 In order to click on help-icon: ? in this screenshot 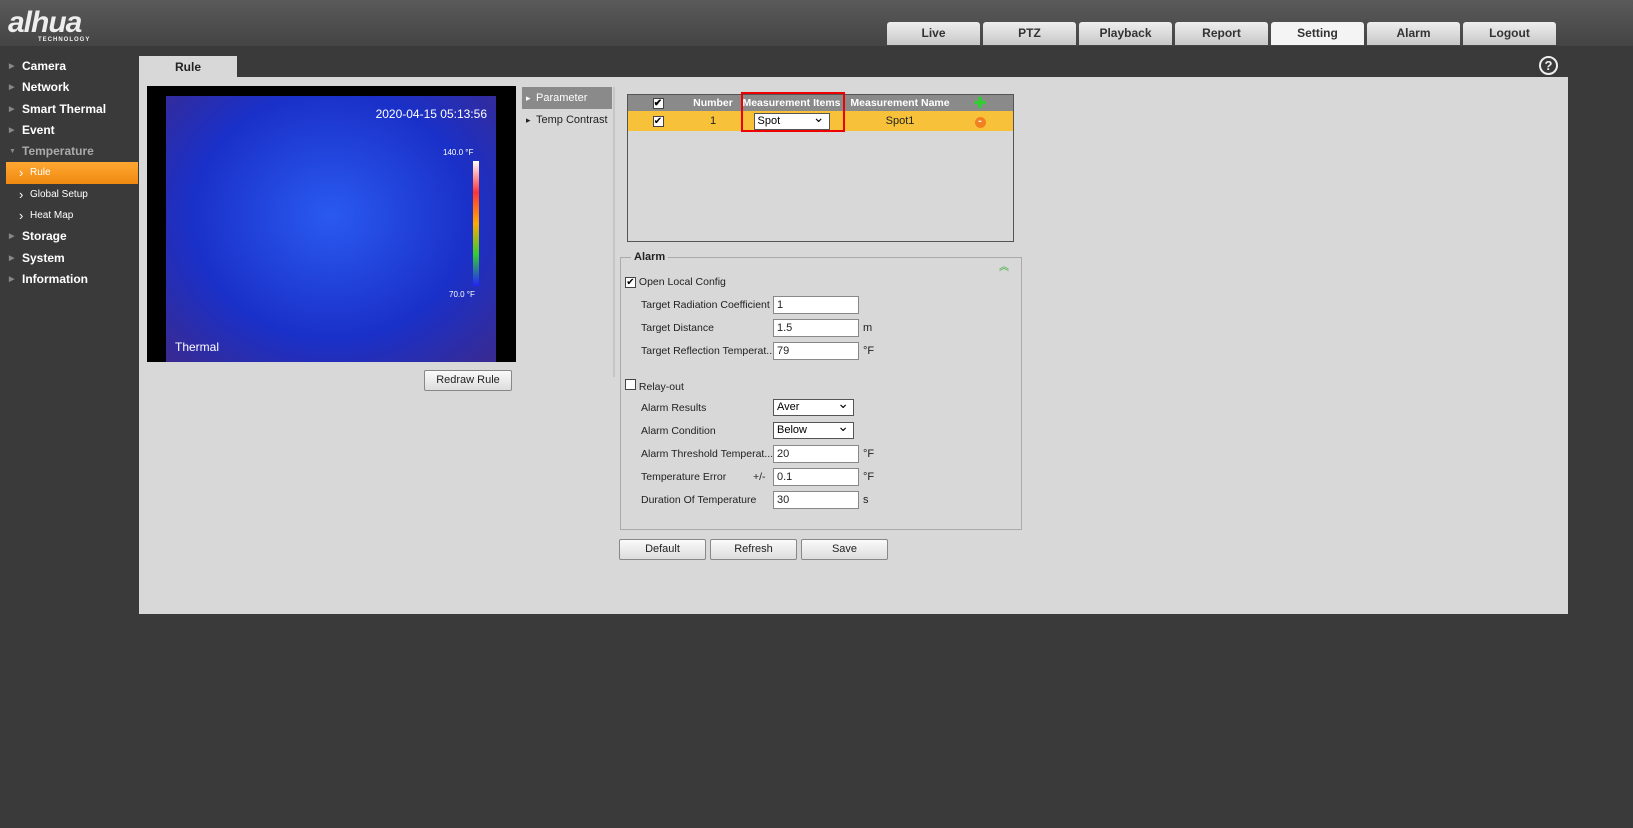, I will do `click(1548, 65)`.